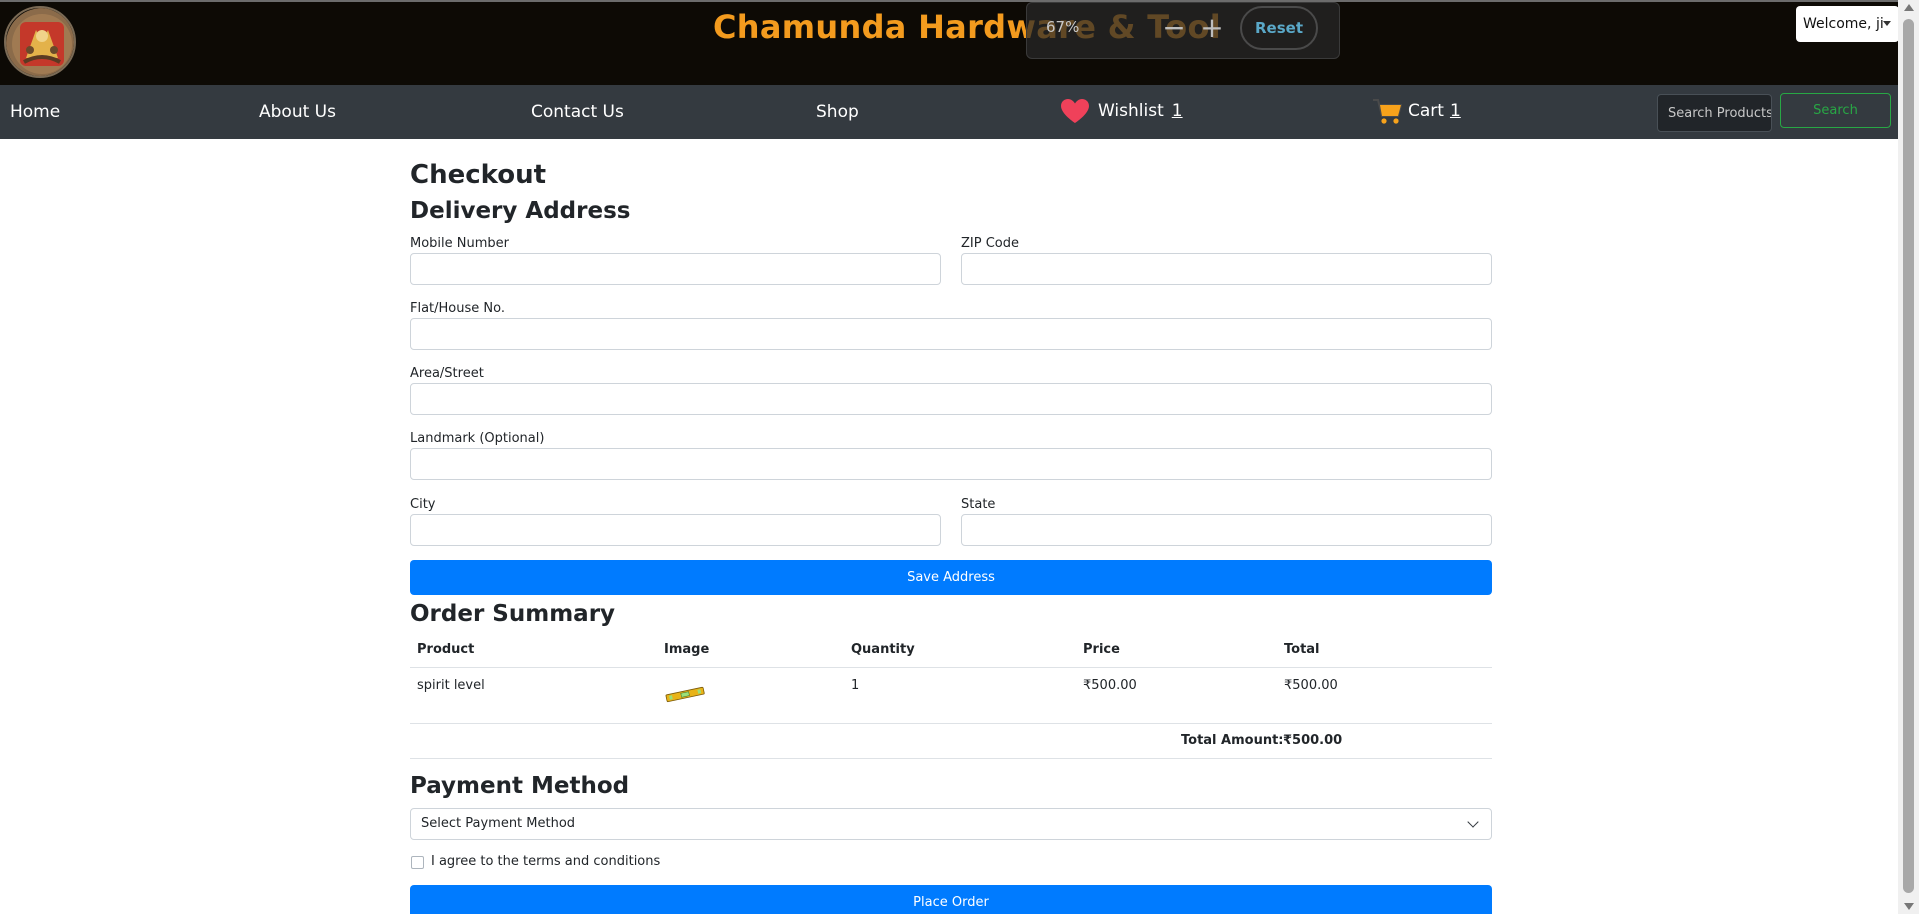 The image size is (1919, 914). I want to click on scroll-up-arrow-icon, so click(1909, 7).